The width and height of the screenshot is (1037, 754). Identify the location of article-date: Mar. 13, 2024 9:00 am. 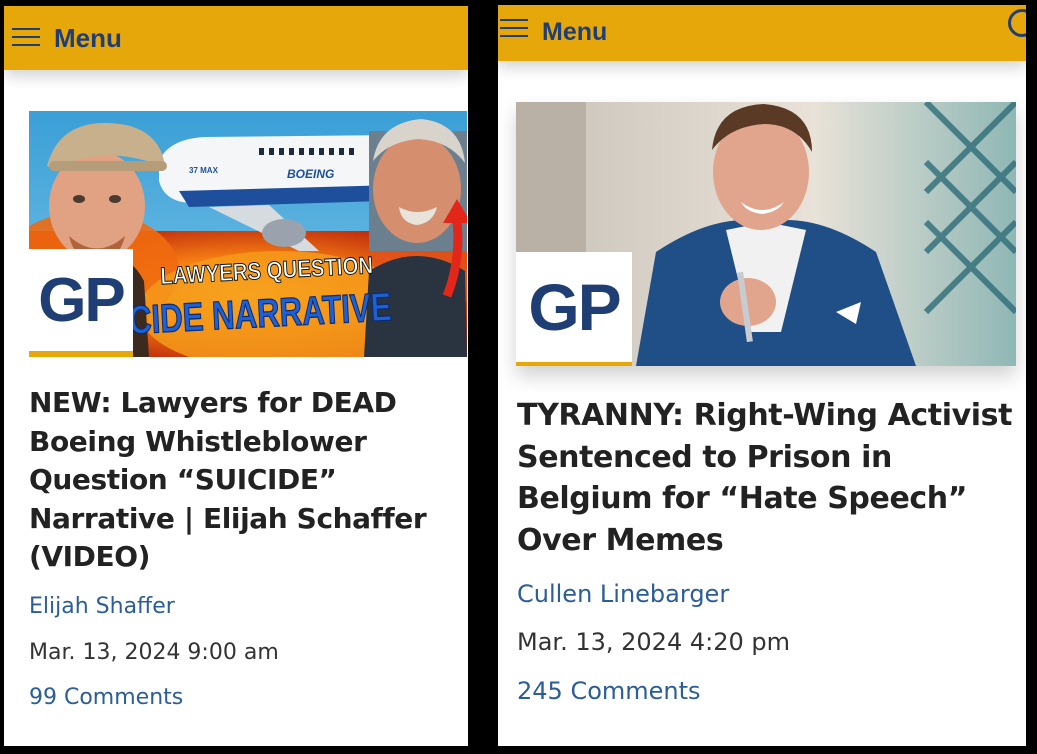
(154, 652).